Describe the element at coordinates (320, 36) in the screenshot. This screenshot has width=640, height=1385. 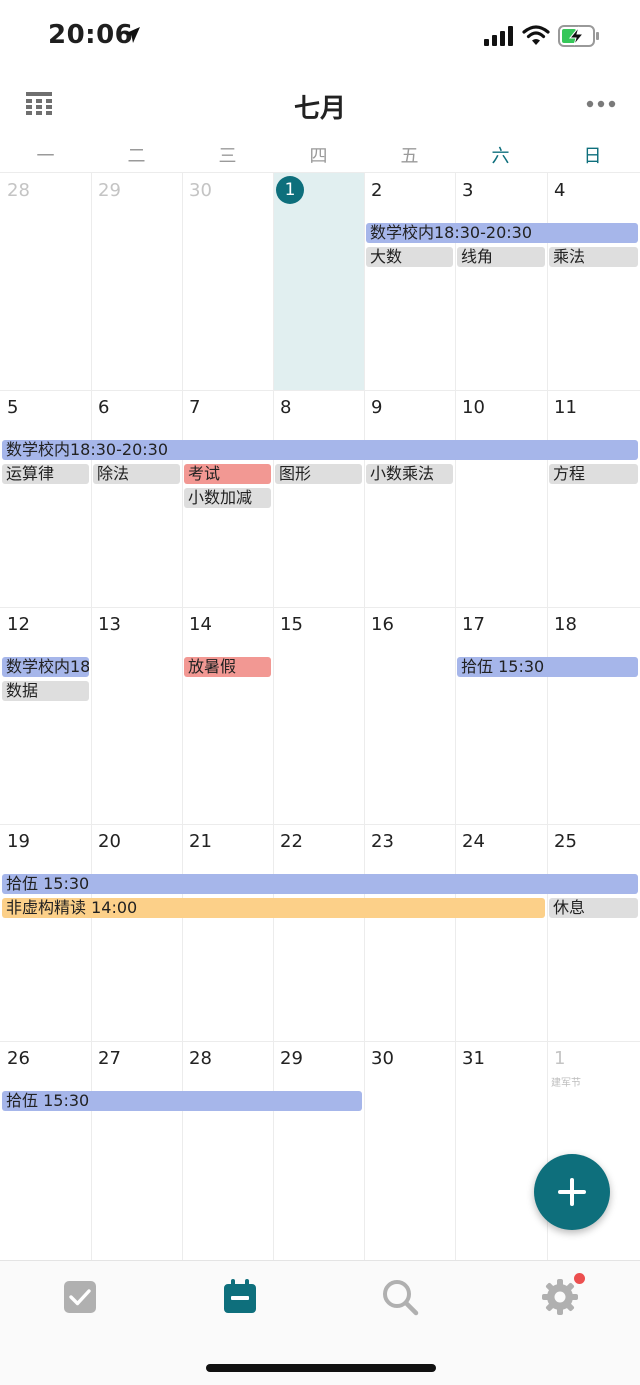
I see `status-bar: 20:06` at that location.